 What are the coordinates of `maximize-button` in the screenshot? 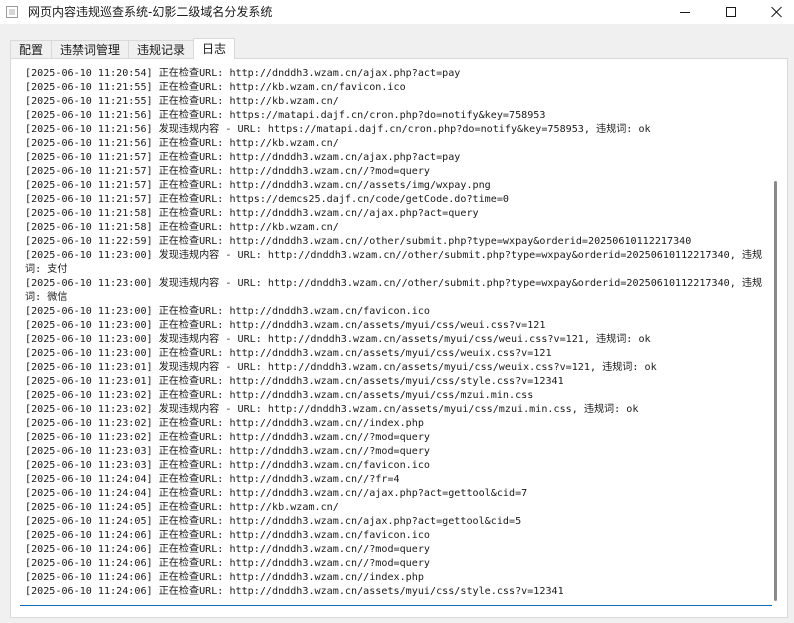 It's located at (731, 12).